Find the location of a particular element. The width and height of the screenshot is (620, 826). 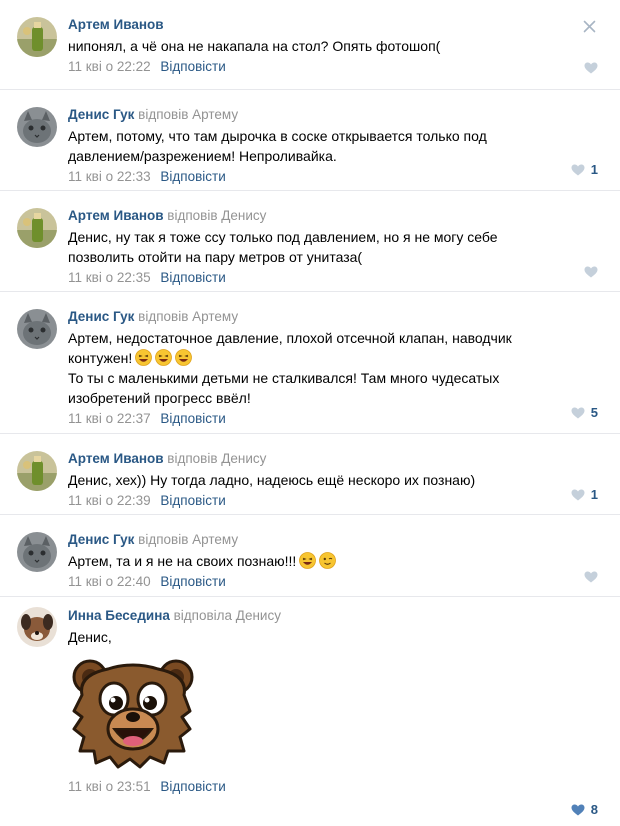

comment-date: 11 кві о 23:51 is located at coordinates (109, 786).